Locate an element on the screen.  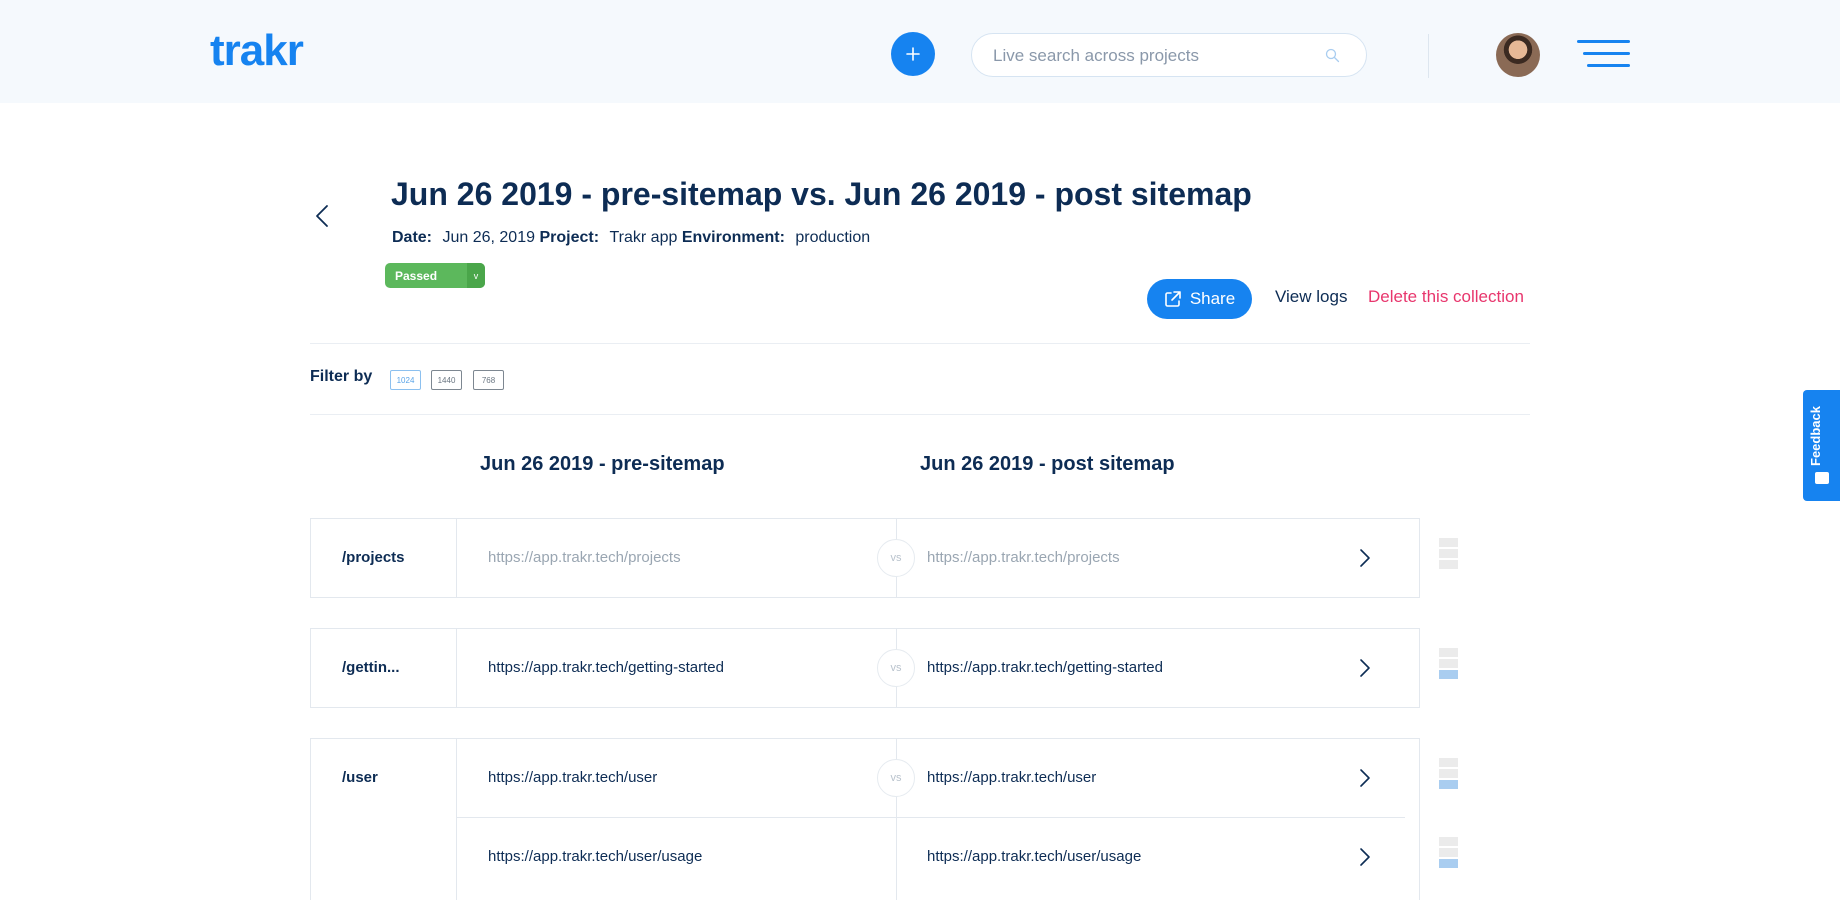
right-url: https://app.trakr.tech/user/usage is located at coordinates (1034, 856).